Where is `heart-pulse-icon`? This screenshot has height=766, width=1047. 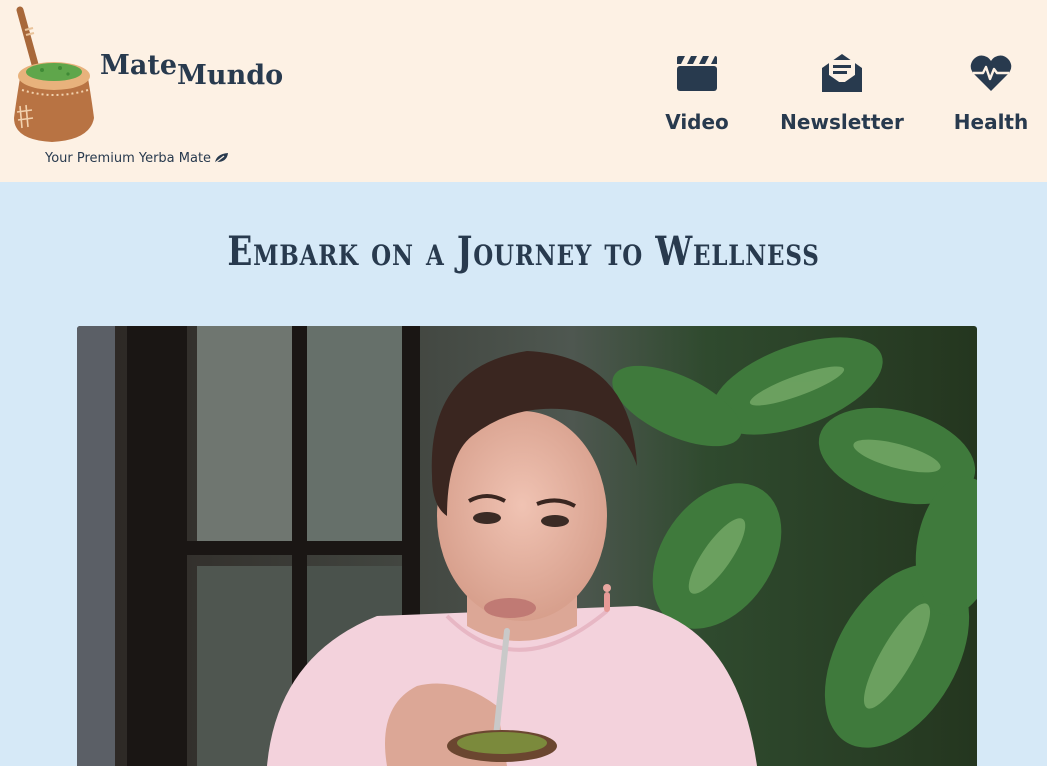
heart-pulse-icon is located at coordinates (991, 73).